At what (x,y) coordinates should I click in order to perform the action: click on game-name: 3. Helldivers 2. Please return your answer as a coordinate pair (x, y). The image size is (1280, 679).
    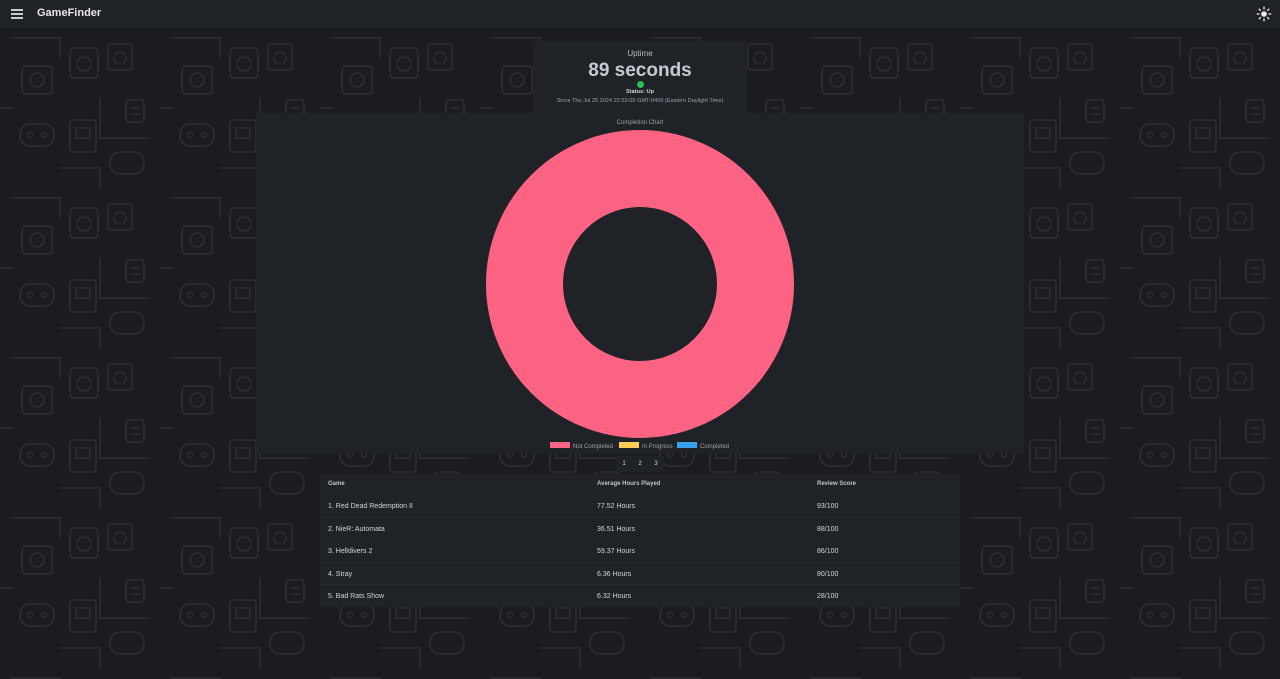
    Looking at the image, I should click on (350, 551).